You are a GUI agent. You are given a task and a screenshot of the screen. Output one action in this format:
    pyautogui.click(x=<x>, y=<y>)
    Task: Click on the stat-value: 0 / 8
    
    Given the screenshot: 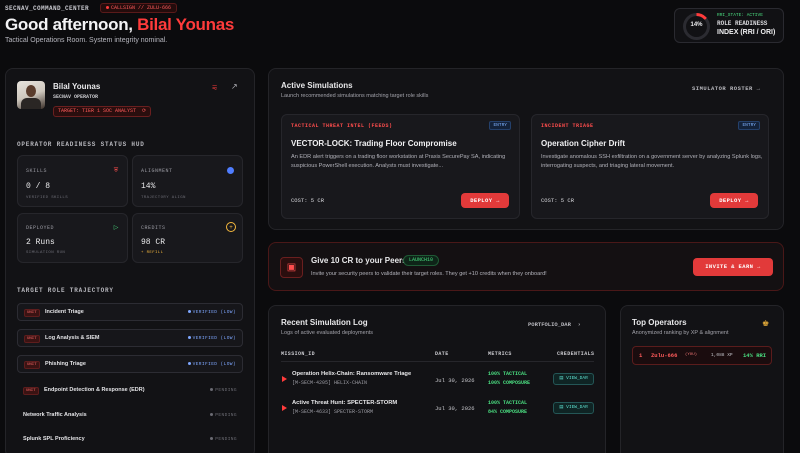 What is the action you would take?
    pyautogui.click(x=38, y=186)
    